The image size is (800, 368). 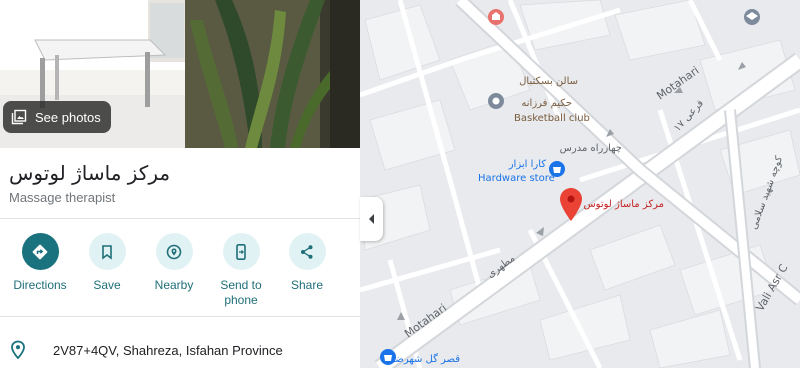 I want to click on poi-label-basketball-fa2: حکیم فرزانه, so click(x=546, y=103).